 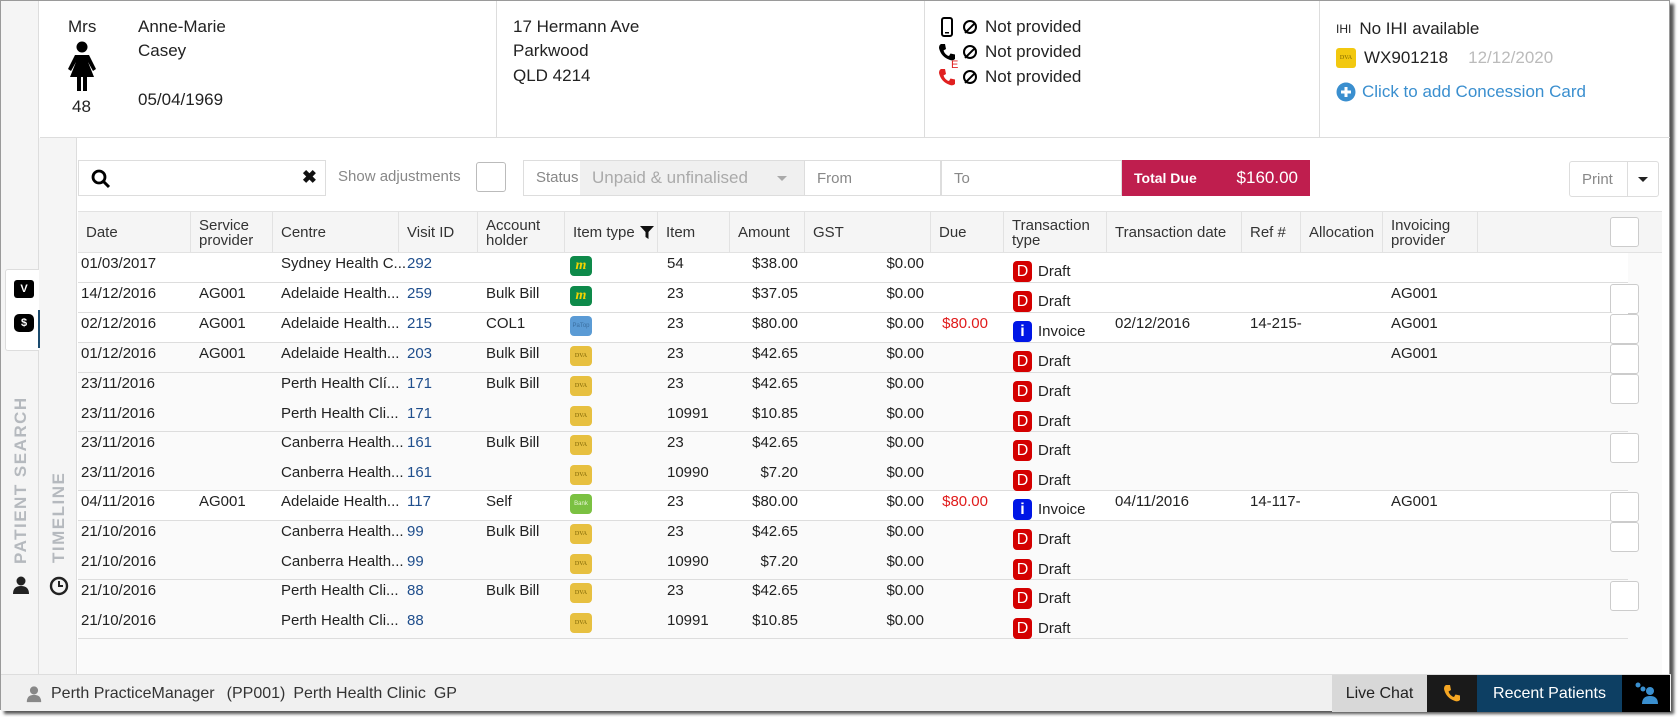 What do you see at coordinates (1342, 232) in the screenshot?
I see `column-header: Allocation` at bounding box center [1342, 232].